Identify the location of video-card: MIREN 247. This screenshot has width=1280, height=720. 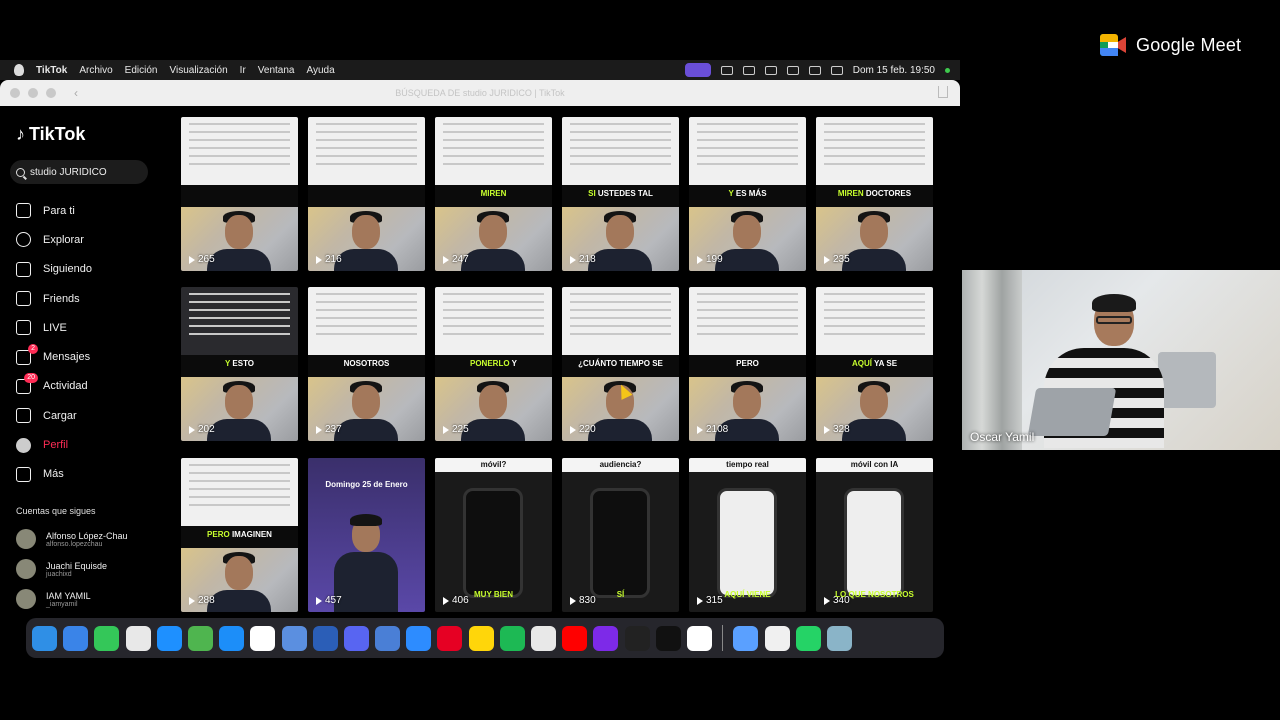
(493, 194).